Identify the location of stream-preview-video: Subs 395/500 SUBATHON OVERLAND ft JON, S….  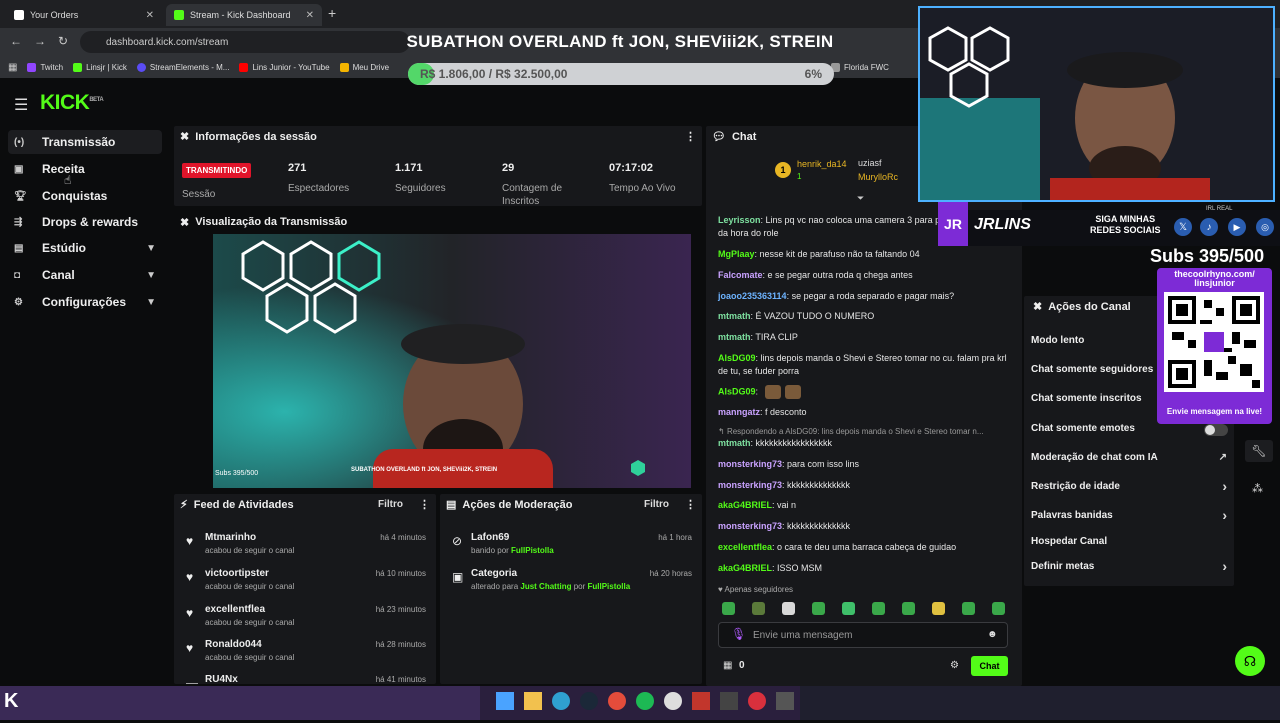
(452, 361).